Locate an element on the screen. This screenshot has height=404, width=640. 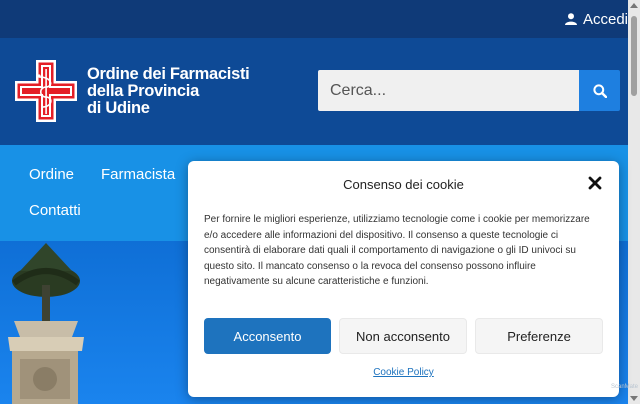
deny-button: Non acconsento is located at coordinates (403, 336).